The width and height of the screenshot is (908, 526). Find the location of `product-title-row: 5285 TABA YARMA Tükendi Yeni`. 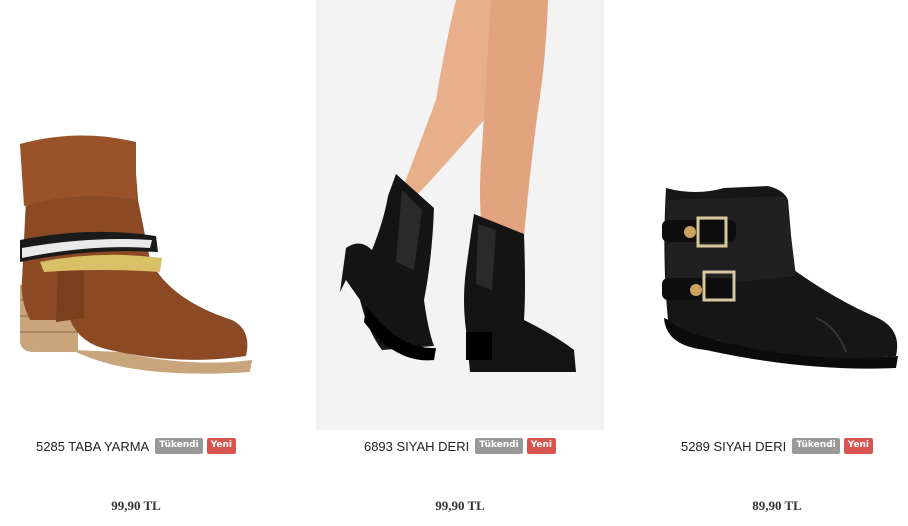

product-title-row: 5285 TABA YARMA Tükendi Yeni is located at coordinates (136, 446).